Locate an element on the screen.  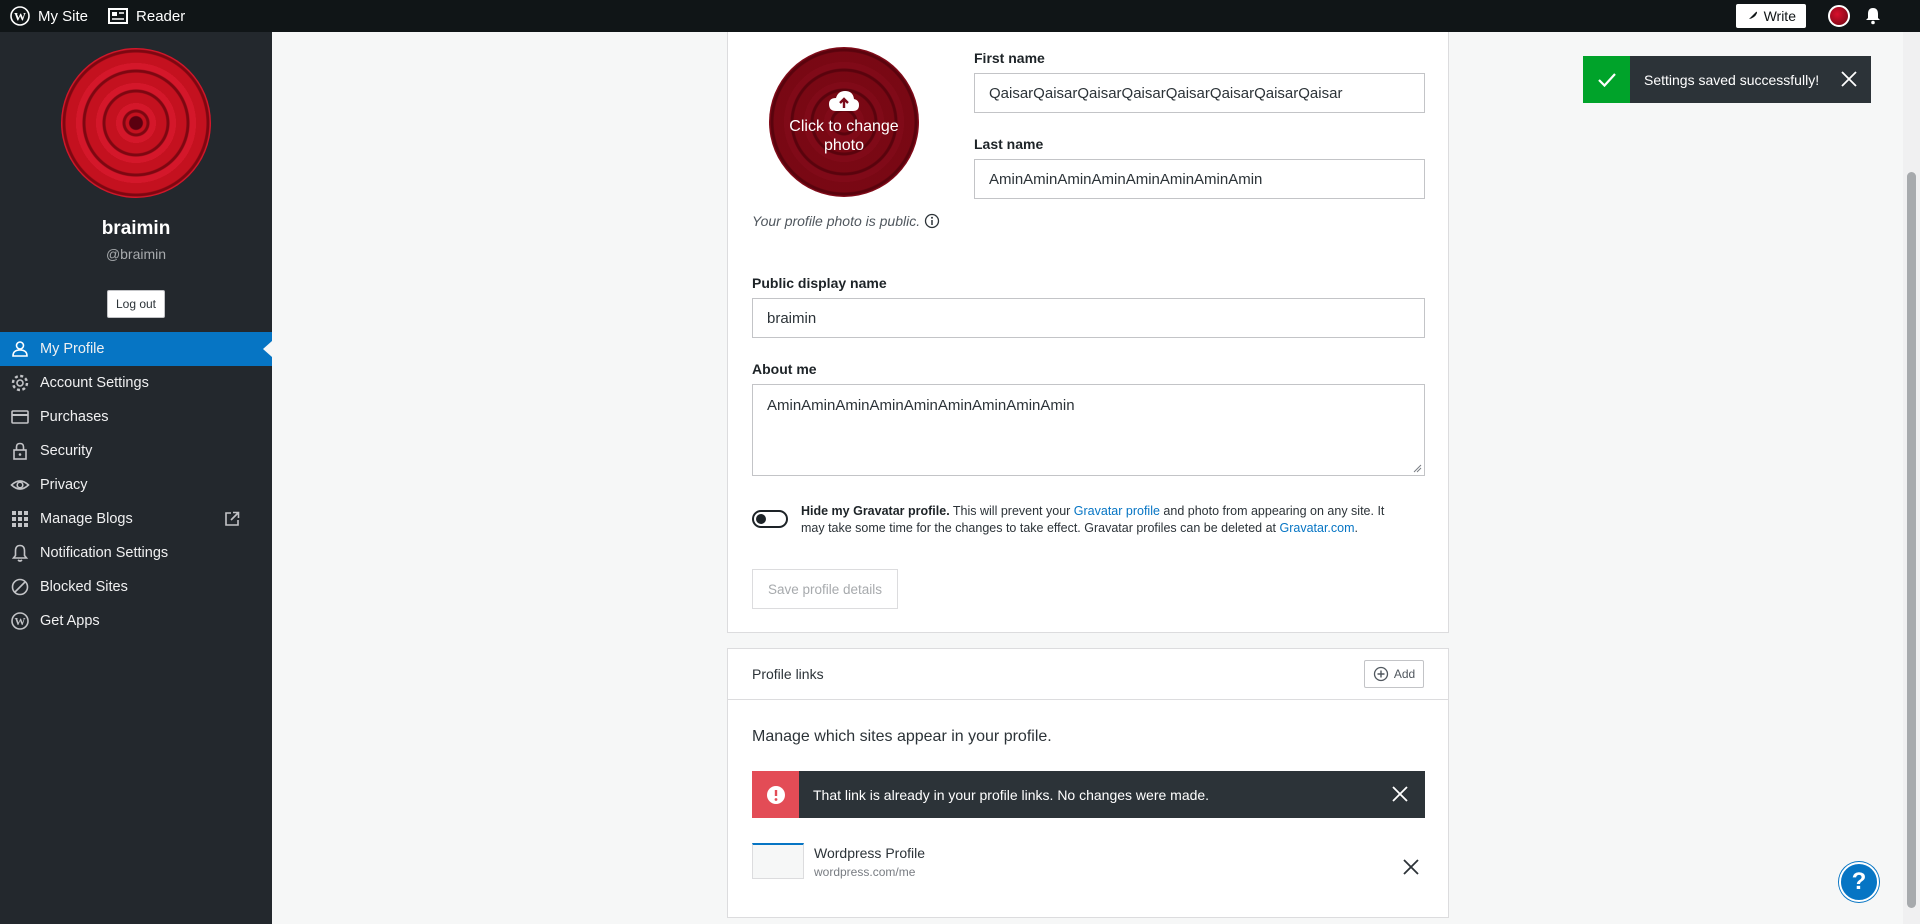
info-icon is located at coordinates (932, 221).